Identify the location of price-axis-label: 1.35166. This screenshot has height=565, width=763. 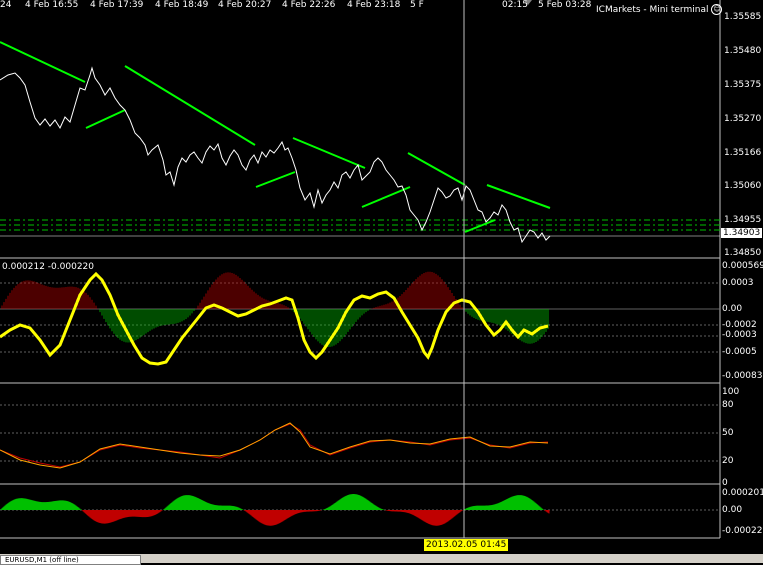
(743, 153).